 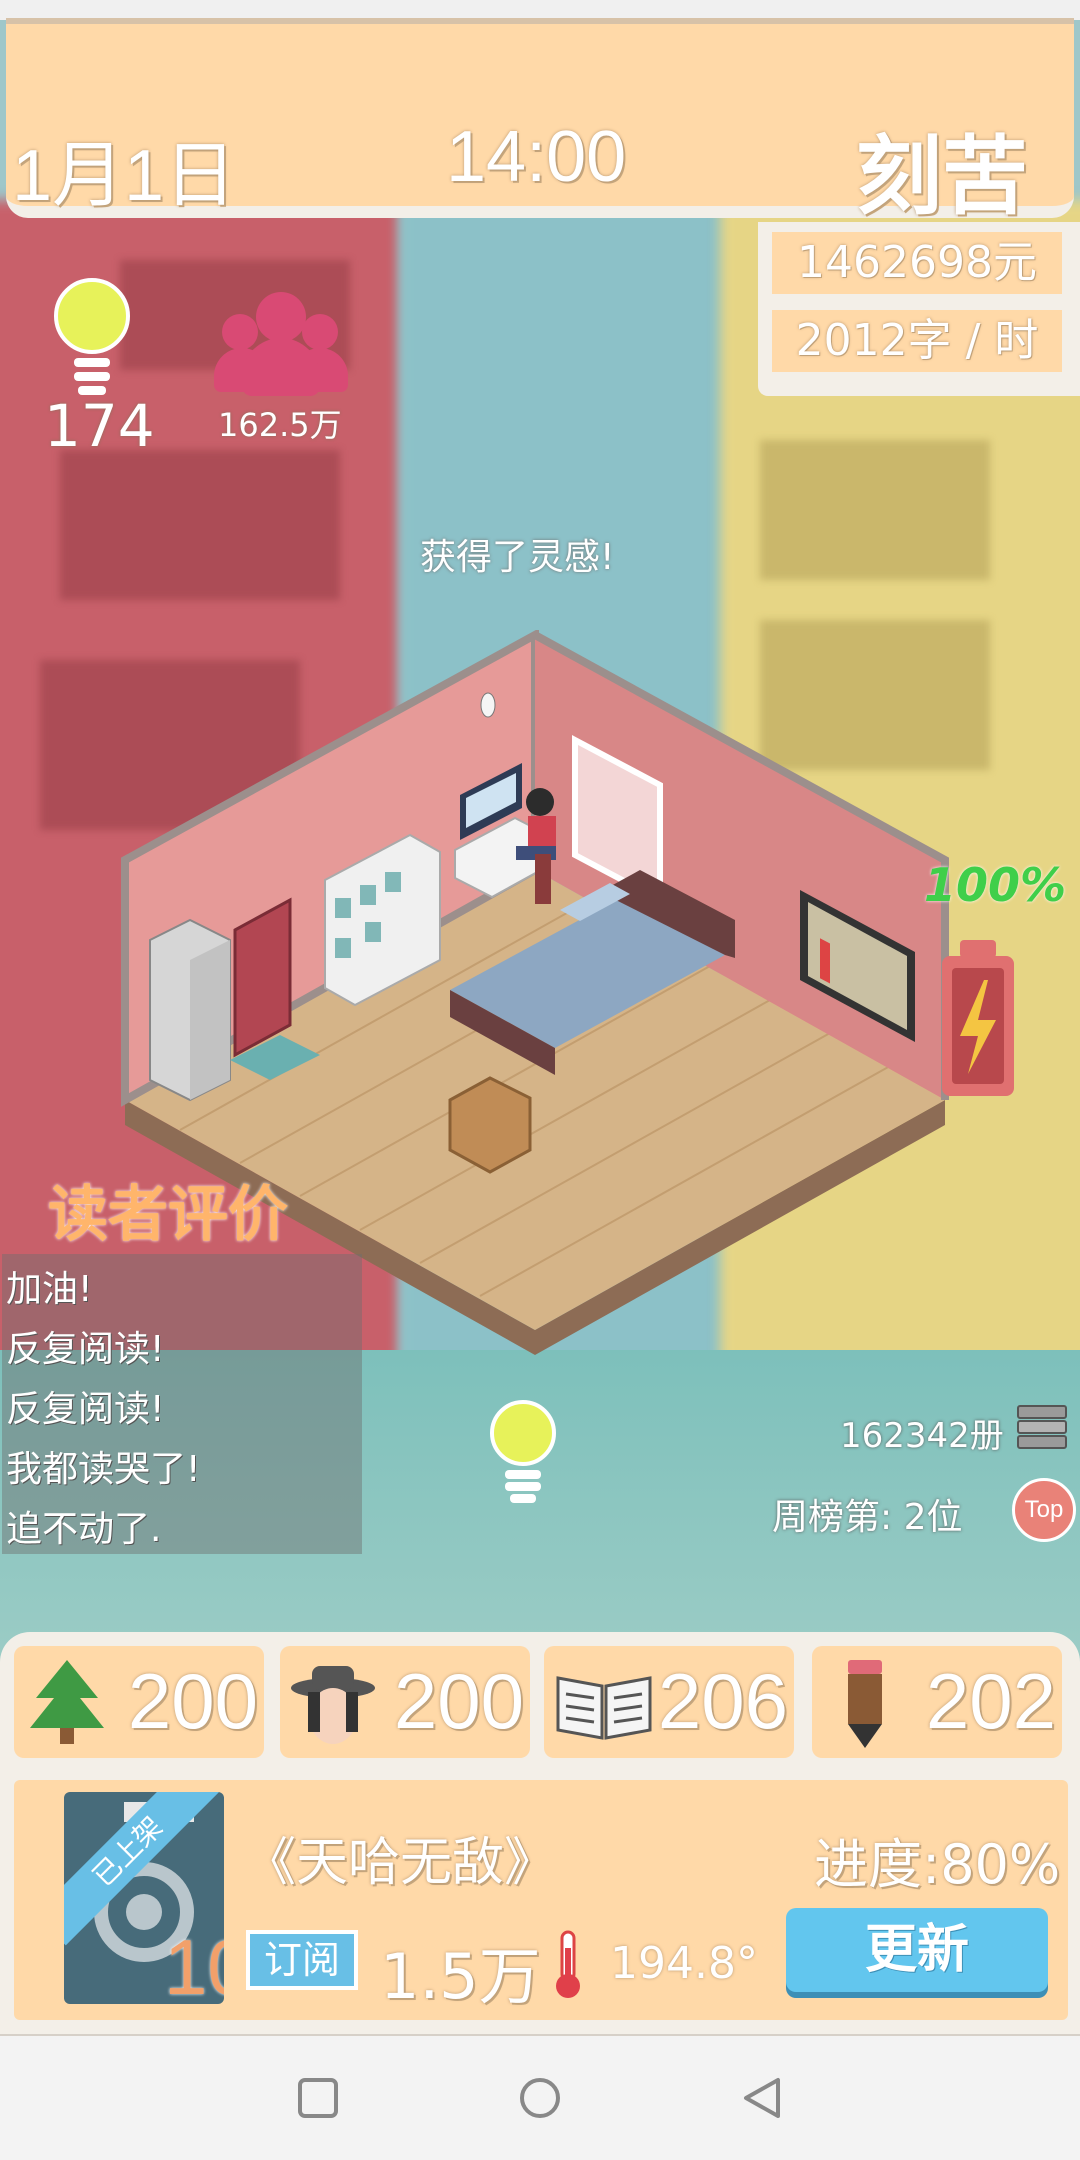 I want to click on floating-lightbulb-icon, so click(x=523, y=1451).